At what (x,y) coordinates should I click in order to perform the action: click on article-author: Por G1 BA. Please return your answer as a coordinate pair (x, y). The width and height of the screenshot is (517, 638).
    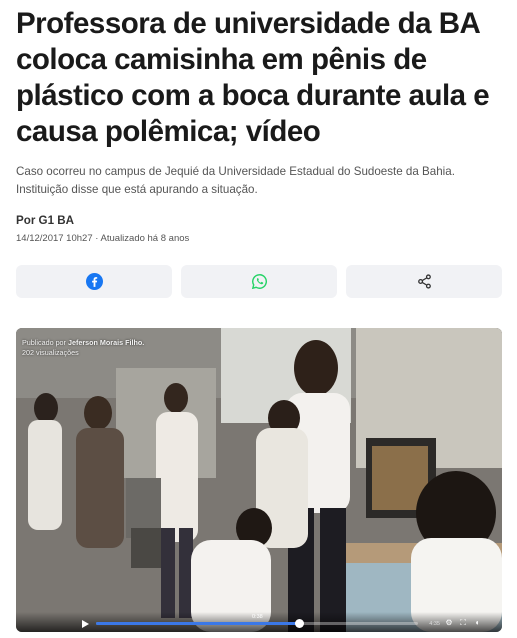
    Looking at the image, I should click on (45, 220).